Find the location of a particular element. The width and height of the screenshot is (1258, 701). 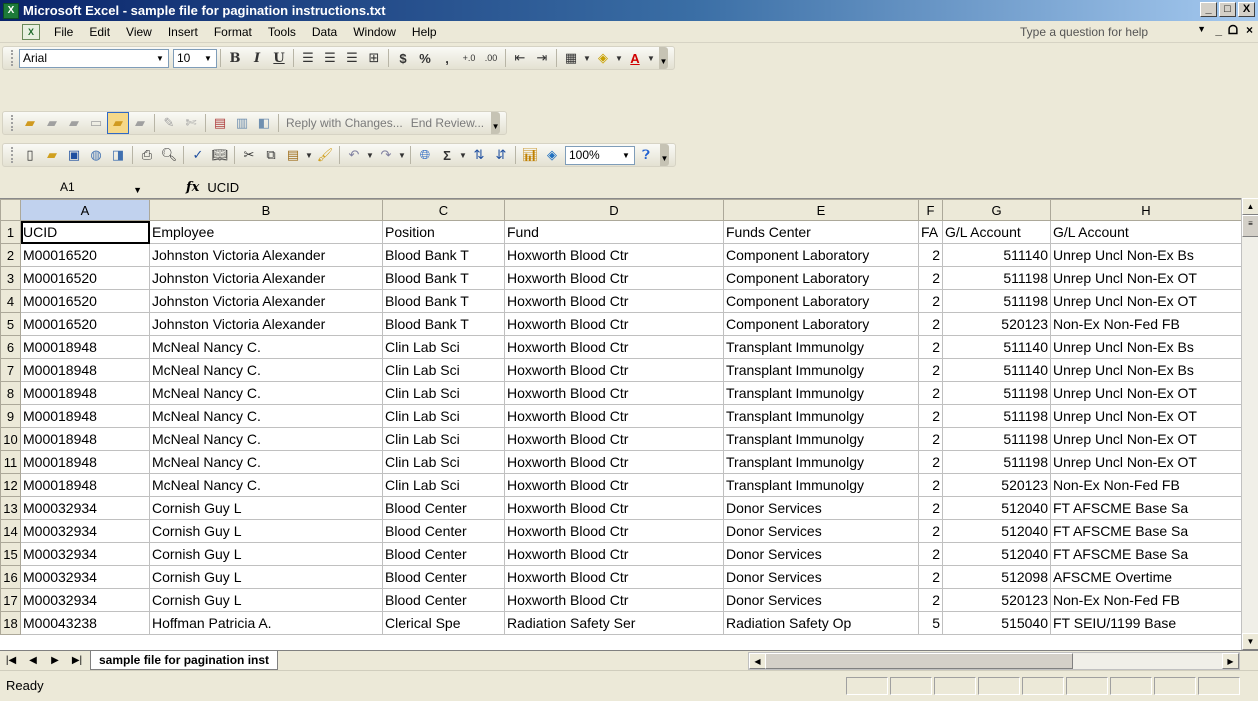

row-header: 7 is located at coordinates (10, 370).